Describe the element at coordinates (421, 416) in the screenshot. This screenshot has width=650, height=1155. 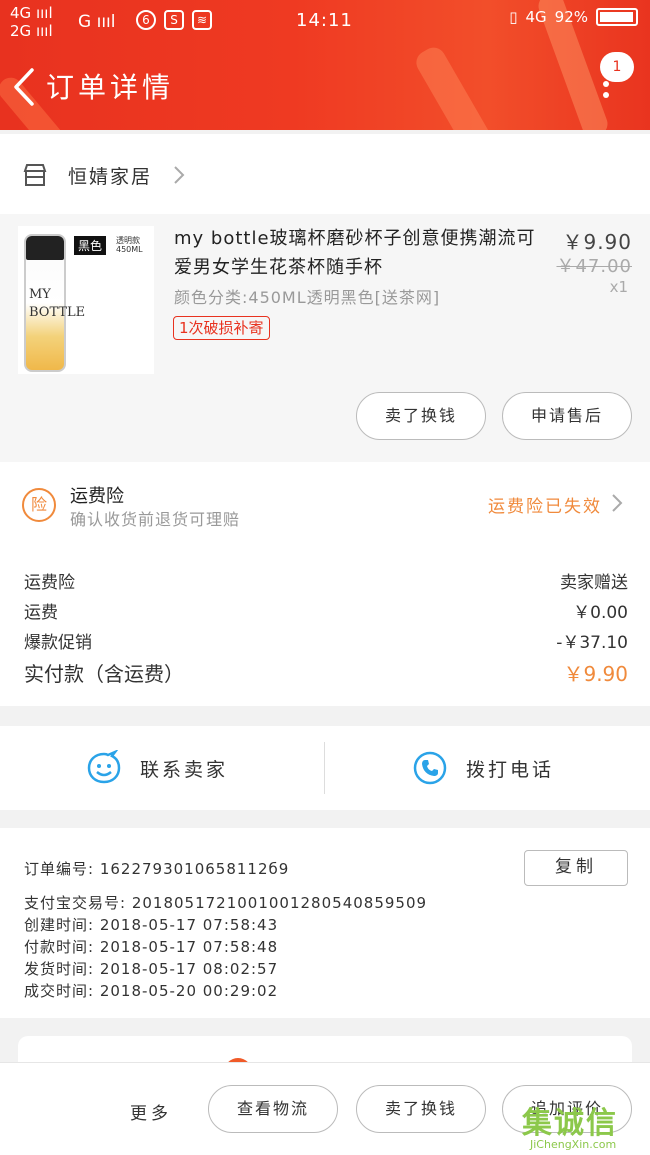
I see `resell-button: 卖了换钱` at that location.